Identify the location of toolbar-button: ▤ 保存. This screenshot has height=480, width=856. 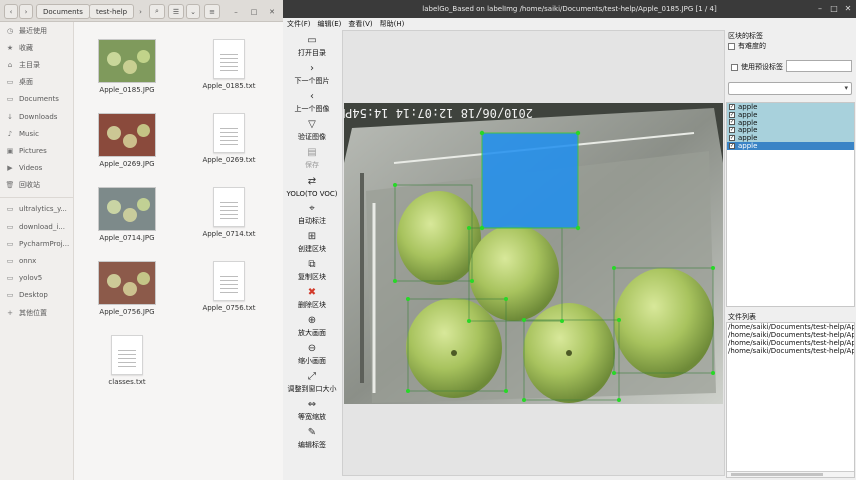
(312, 156).